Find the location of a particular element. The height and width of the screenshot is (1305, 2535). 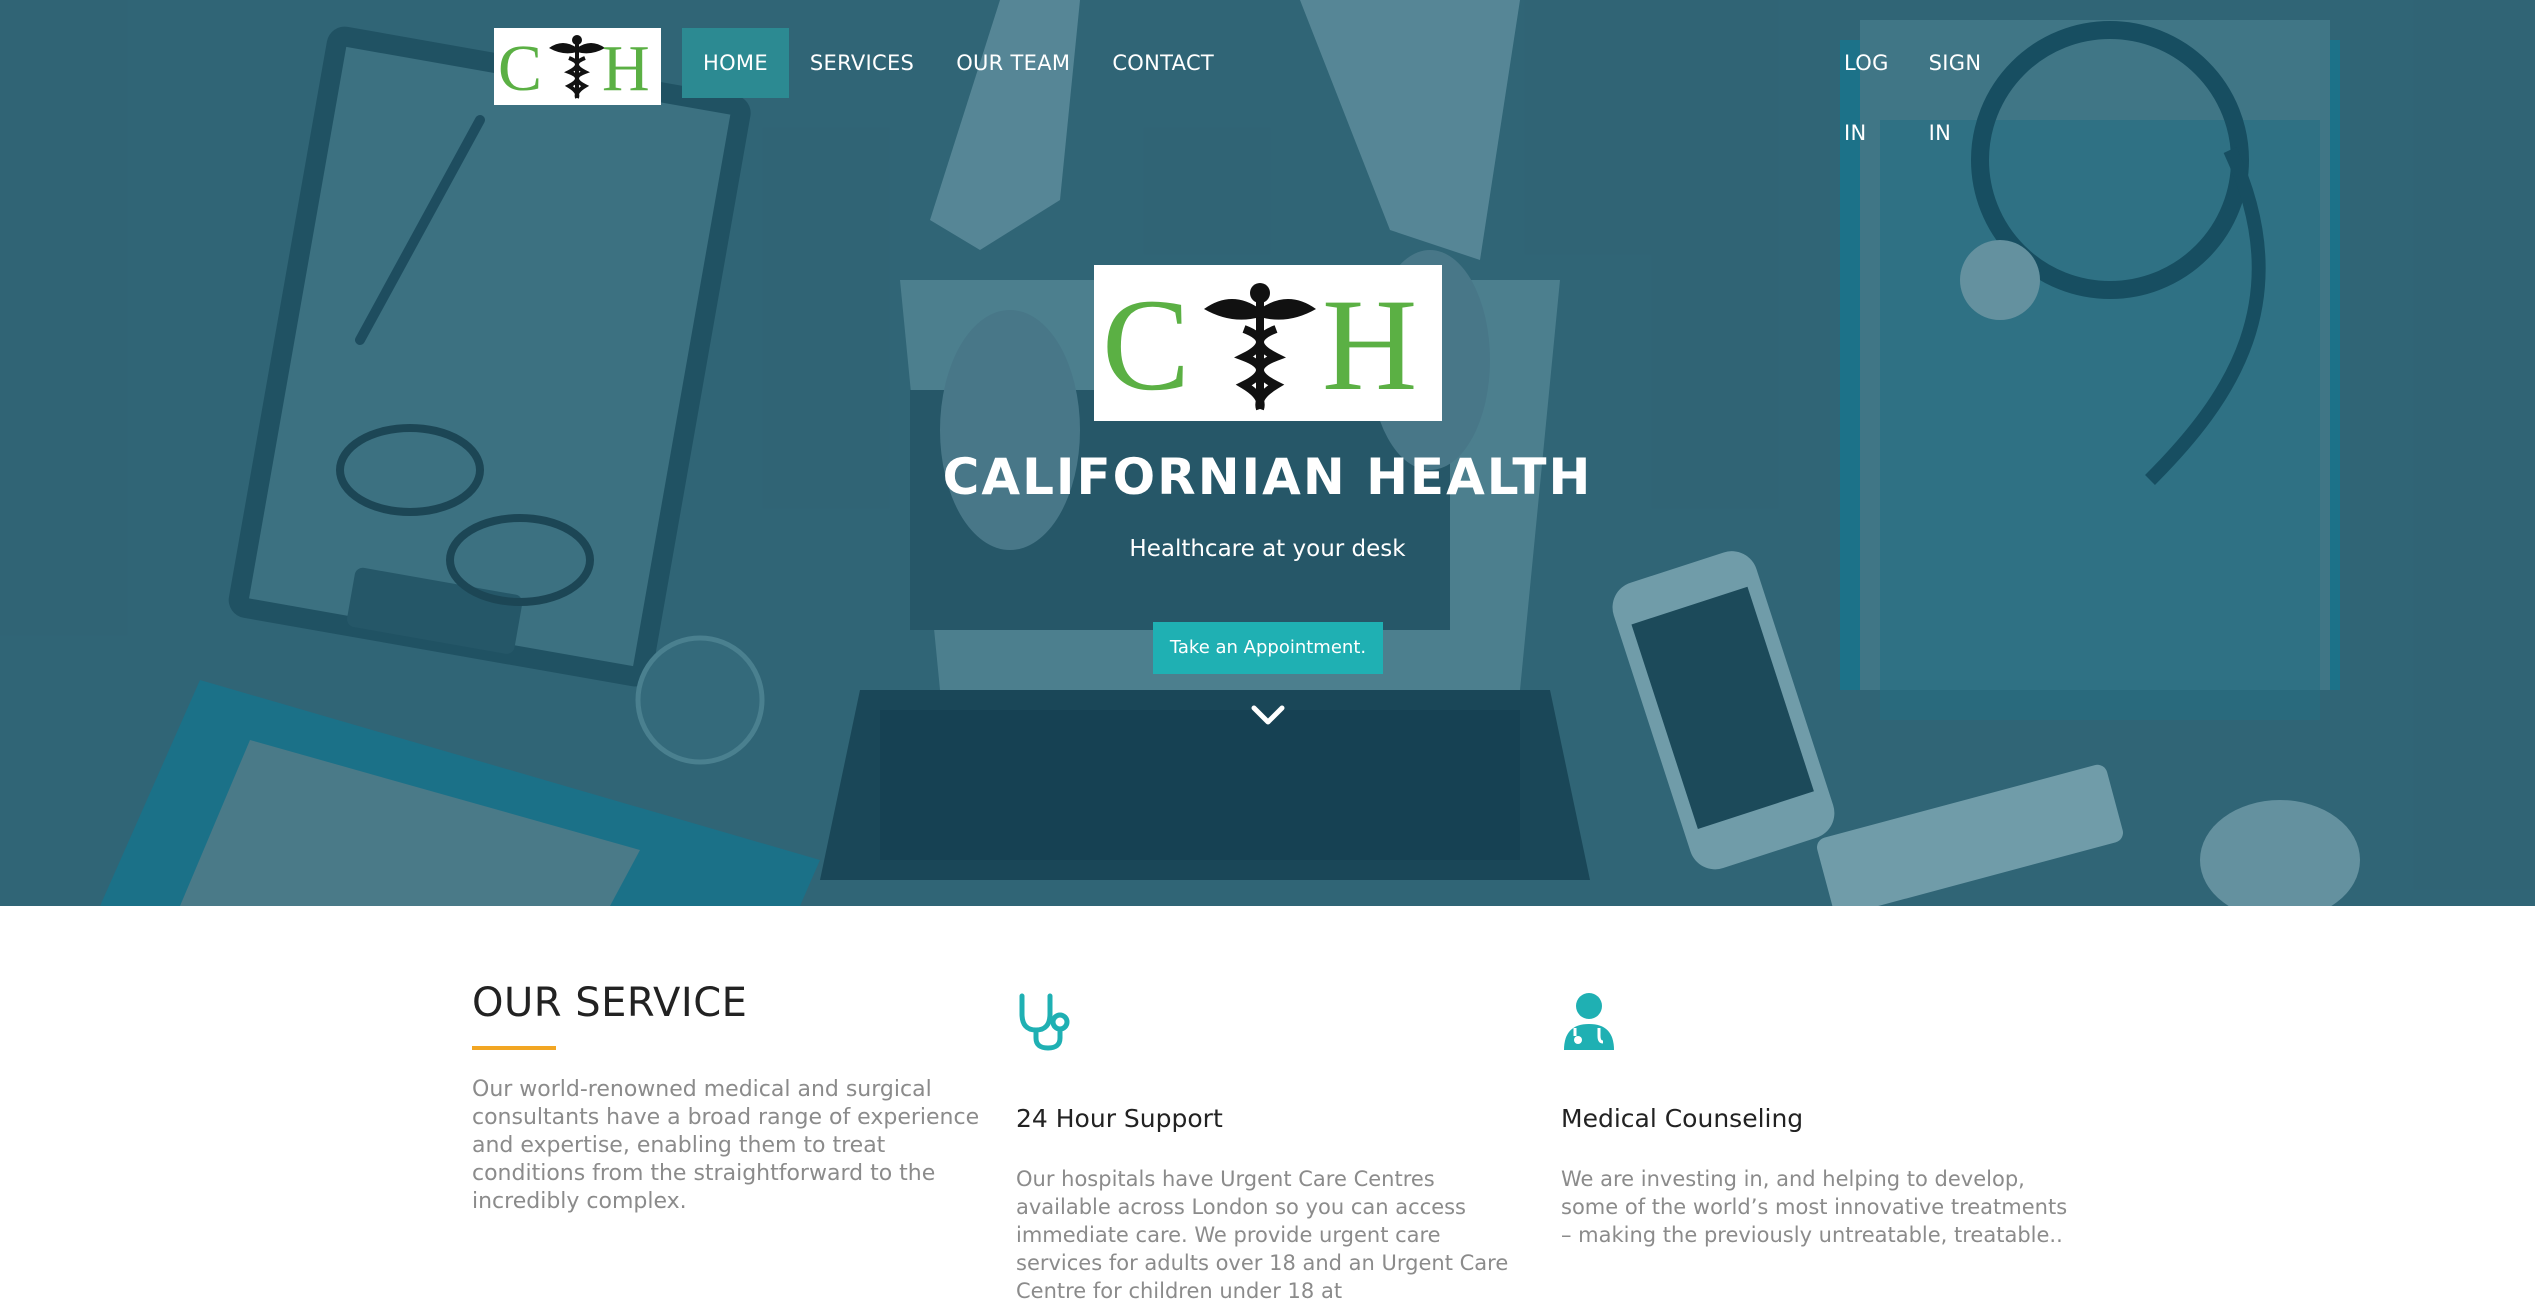

card-title: Medical Counseling is located at coordinates (1682, 1118).